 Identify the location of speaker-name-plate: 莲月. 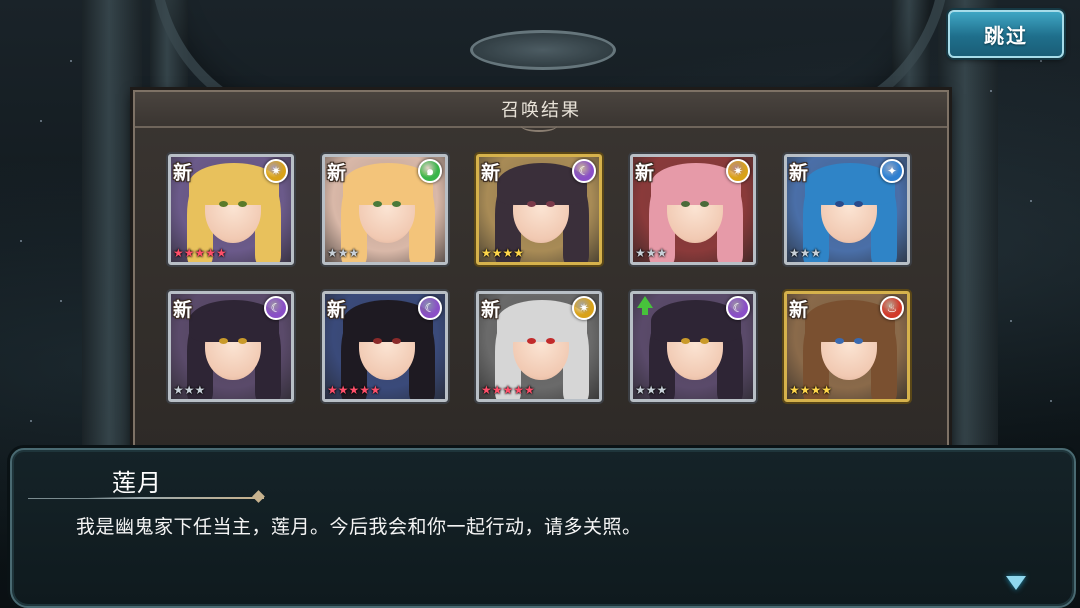
(146, 478).